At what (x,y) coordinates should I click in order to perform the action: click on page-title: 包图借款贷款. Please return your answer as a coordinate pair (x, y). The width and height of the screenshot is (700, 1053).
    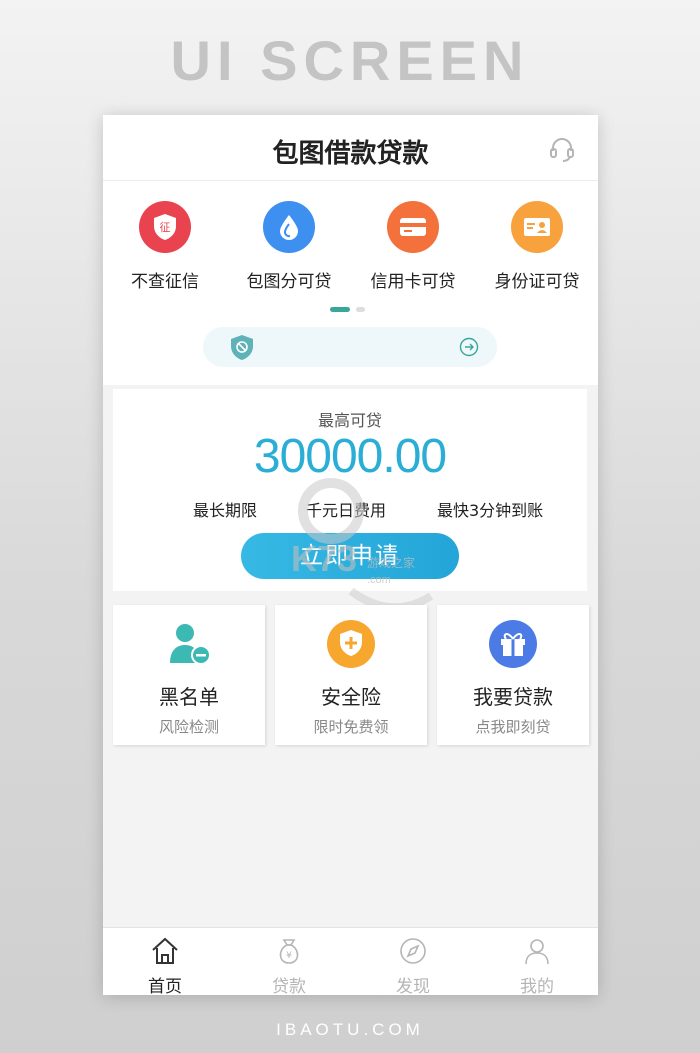
    Looking at the image, I should click on (350, 154).